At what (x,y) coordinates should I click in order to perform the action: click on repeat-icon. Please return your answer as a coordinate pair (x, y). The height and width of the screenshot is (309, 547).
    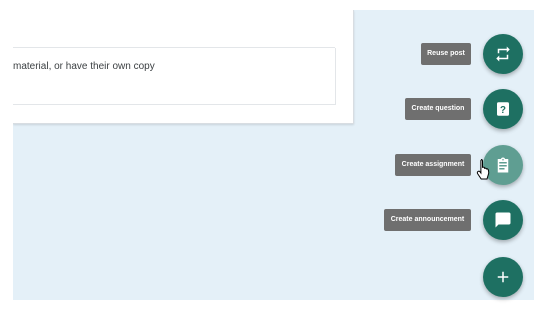
    Looking at the image, I should click on (503, 54).